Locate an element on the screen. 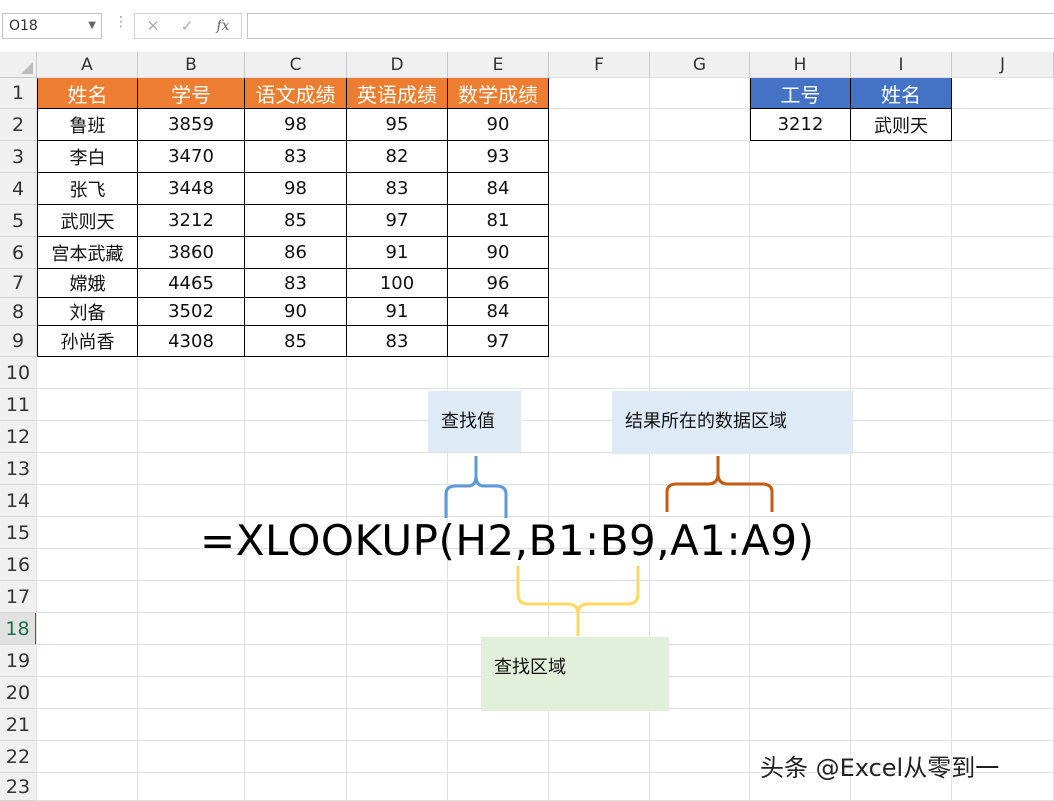  watermark: 头条 @Excel从零到一 is located at coordinates (880, 768).